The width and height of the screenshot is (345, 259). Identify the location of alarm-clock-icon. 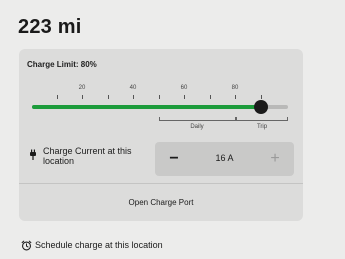
(26, 245).